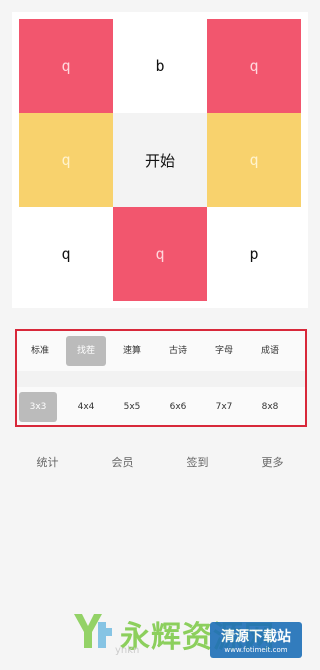  I want to click on nav-statistics: 统计, so click(48, 462).